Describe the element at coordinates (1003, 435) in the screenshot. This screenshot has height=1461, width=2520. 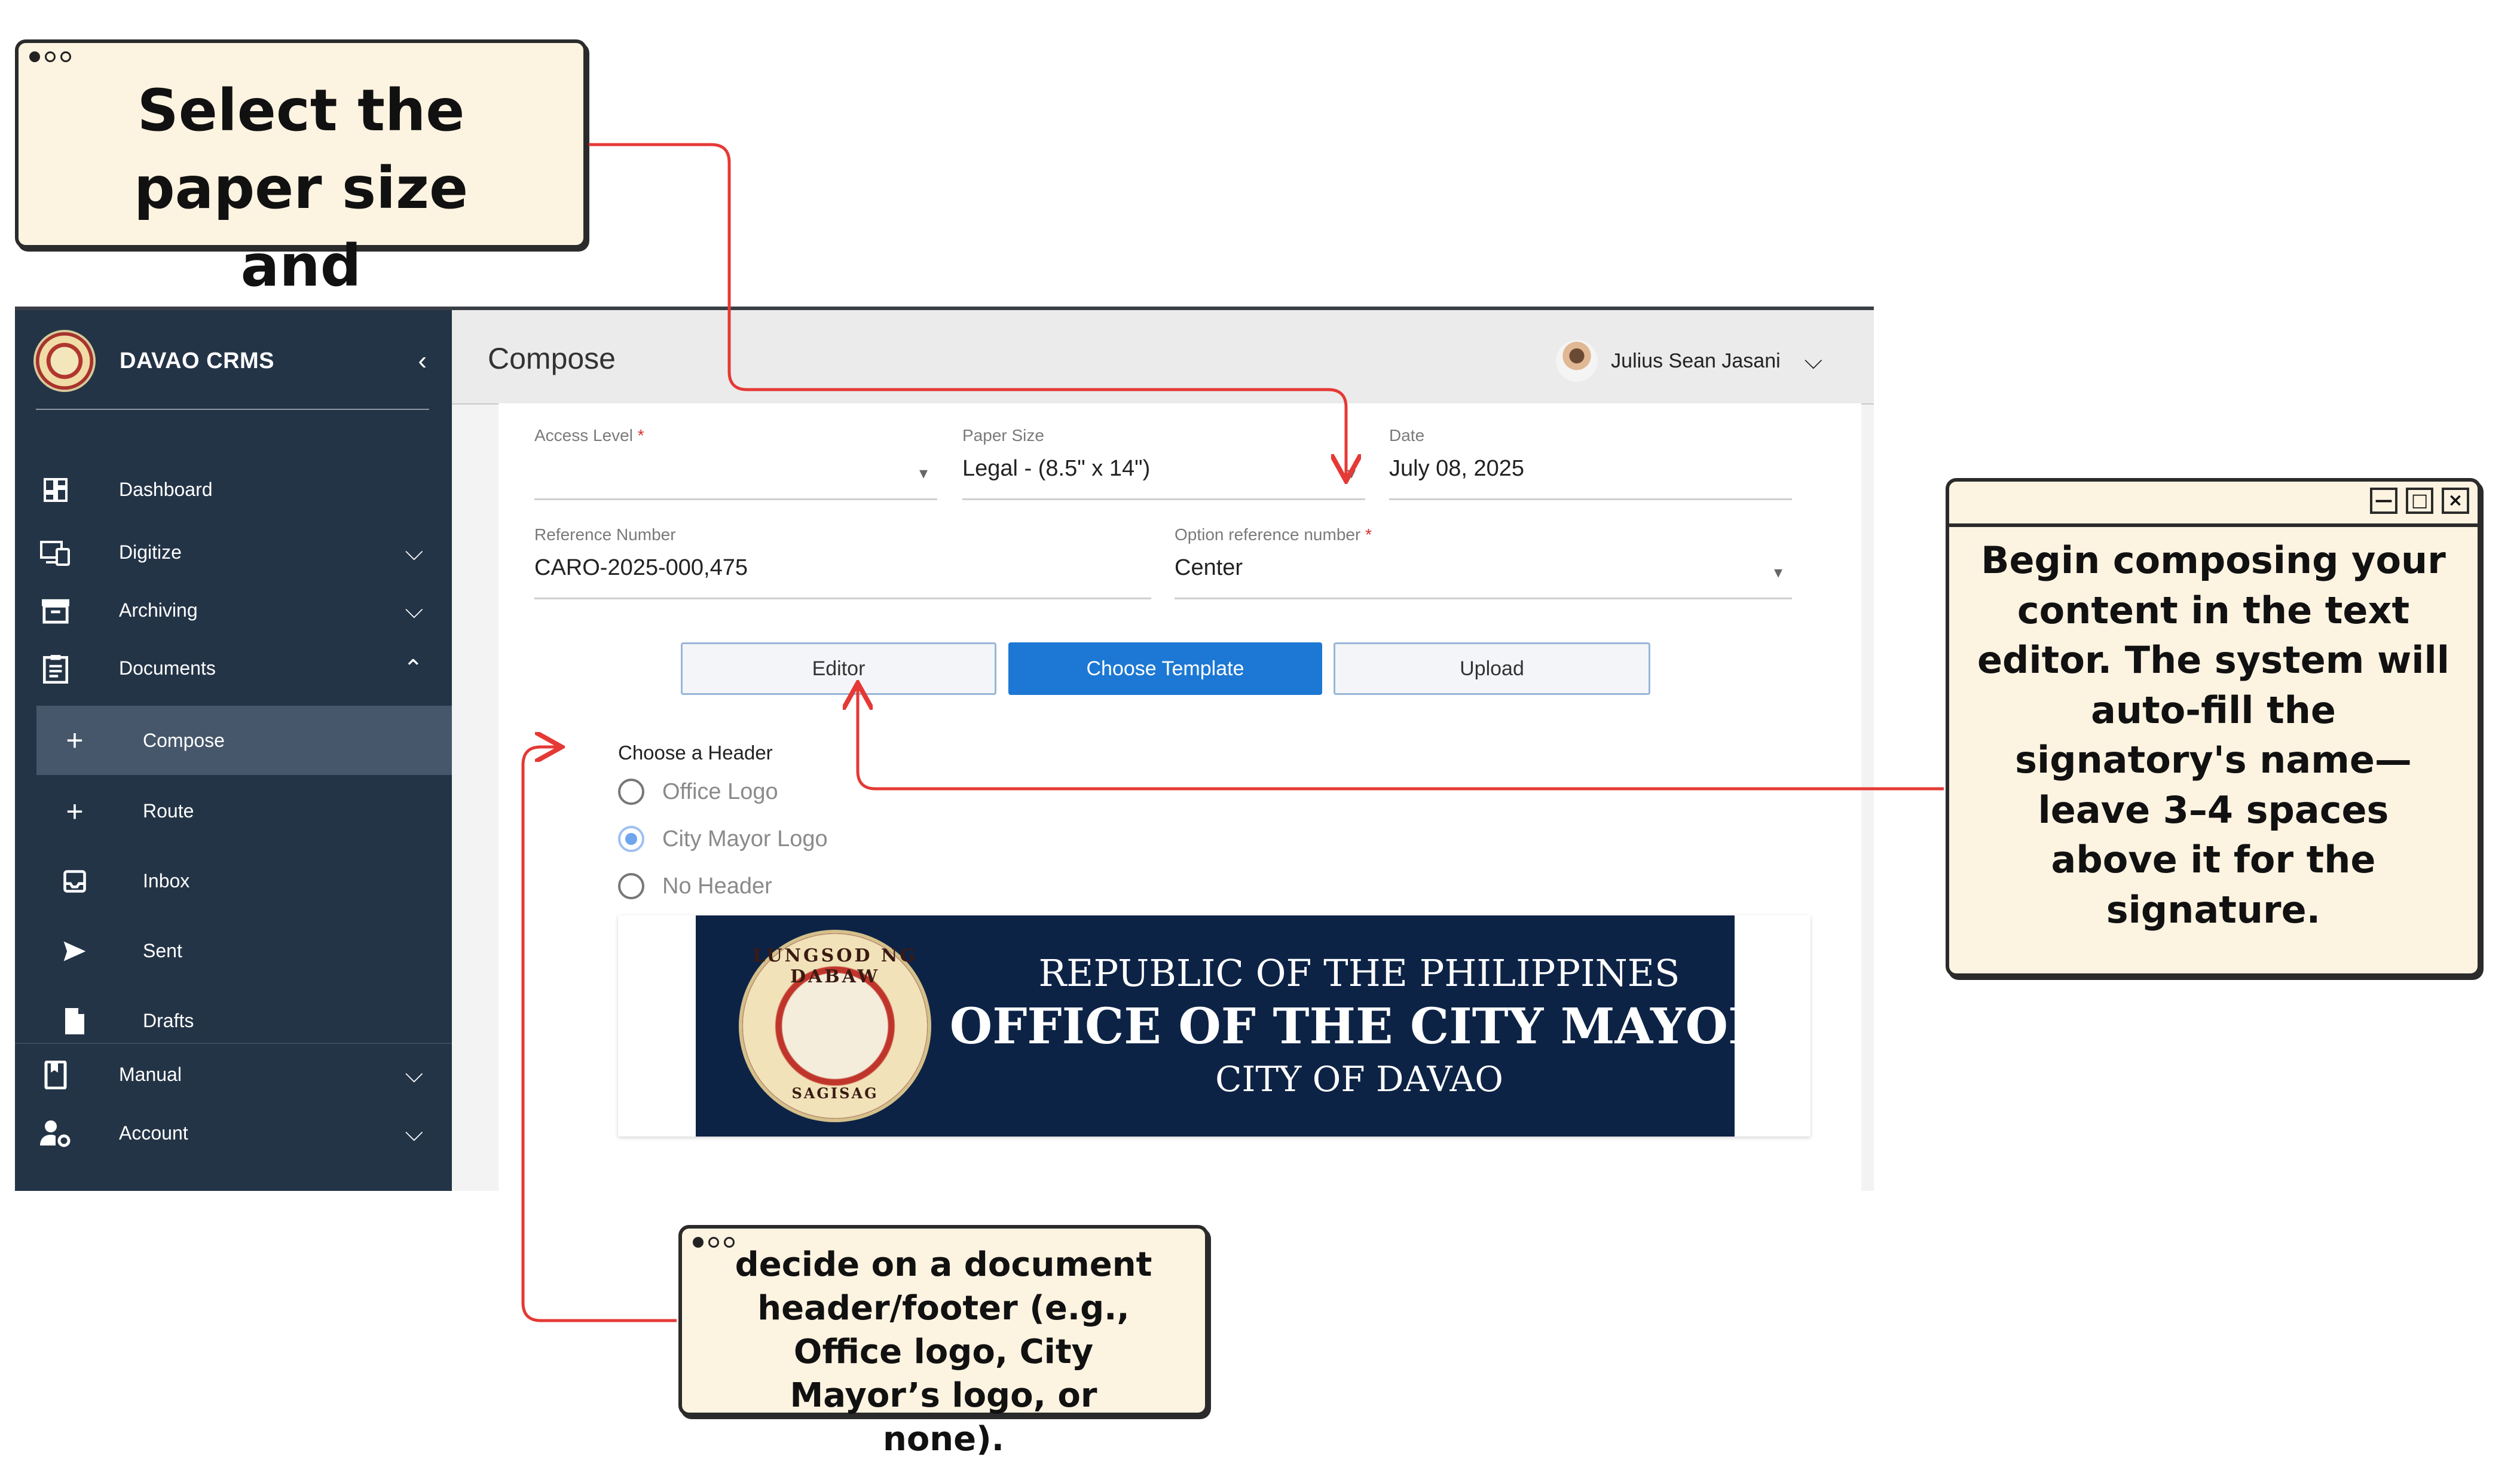
I see `field-label: Paper Size` at that location.